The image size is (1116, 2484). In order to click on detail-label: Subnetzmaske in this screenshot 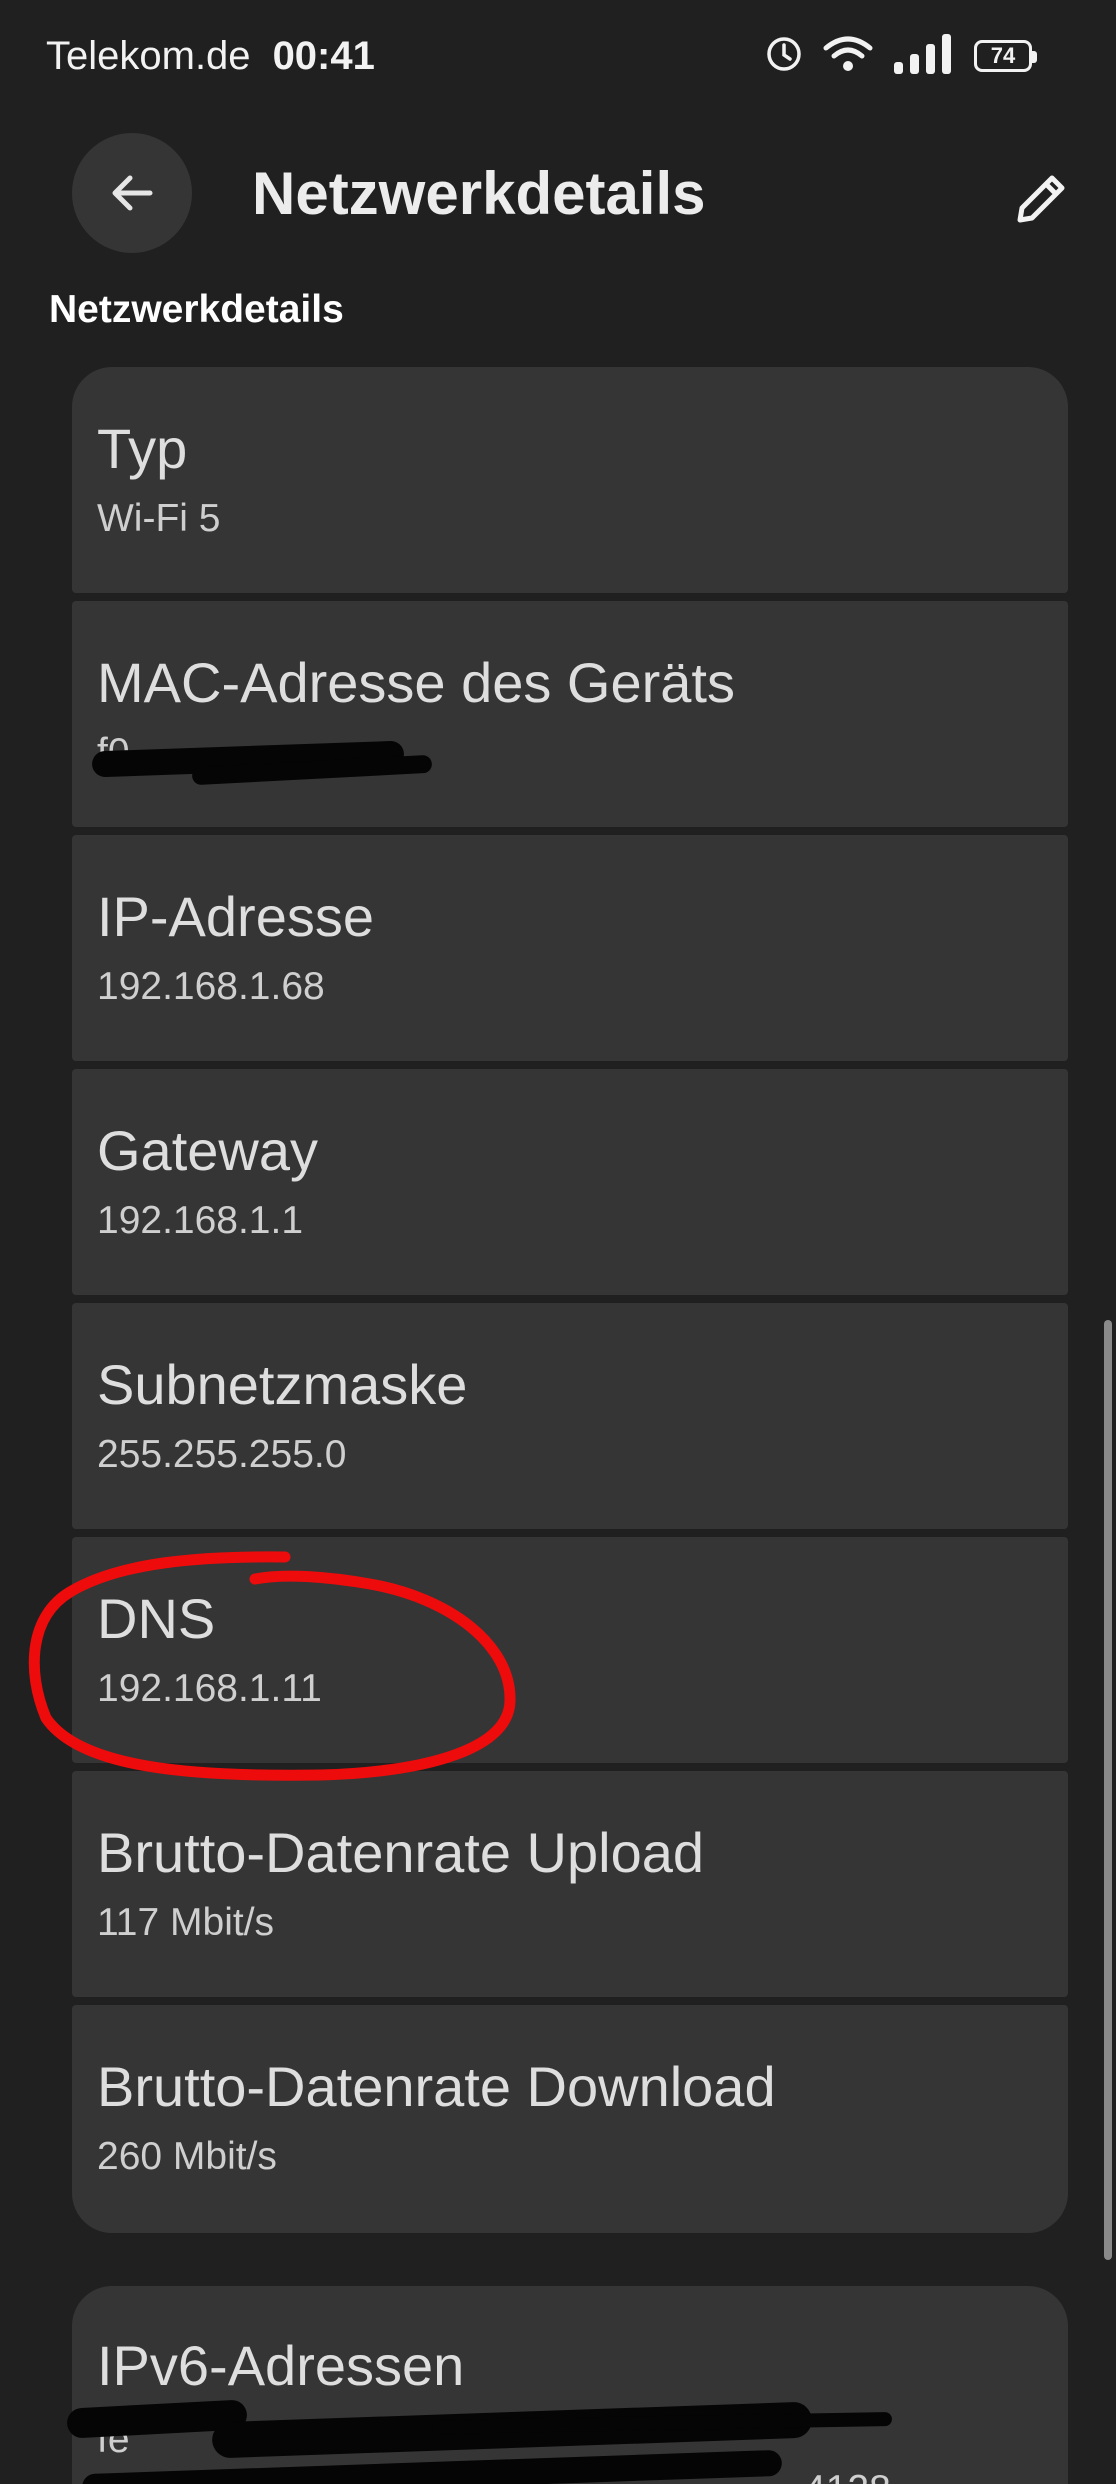, I will do `click(282, 1384)`.